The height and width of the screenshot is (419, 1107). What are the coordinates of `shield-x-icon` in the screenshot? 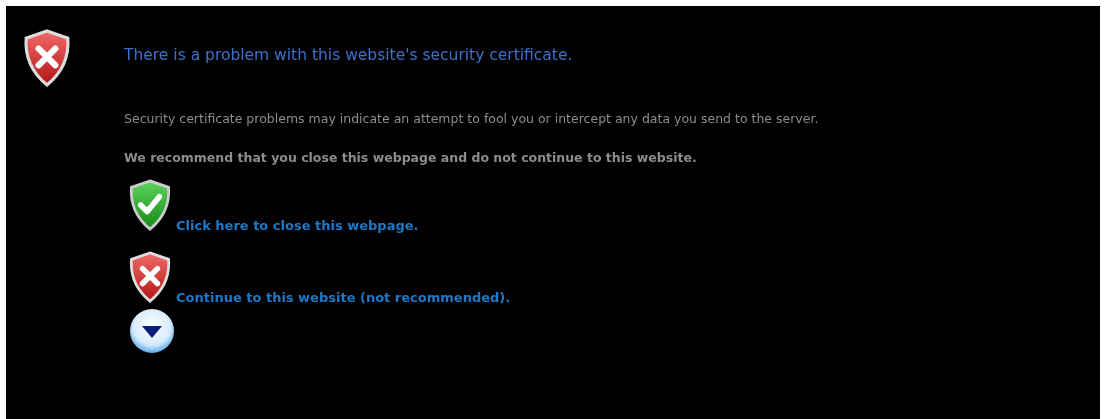 It's located at (47, 58).